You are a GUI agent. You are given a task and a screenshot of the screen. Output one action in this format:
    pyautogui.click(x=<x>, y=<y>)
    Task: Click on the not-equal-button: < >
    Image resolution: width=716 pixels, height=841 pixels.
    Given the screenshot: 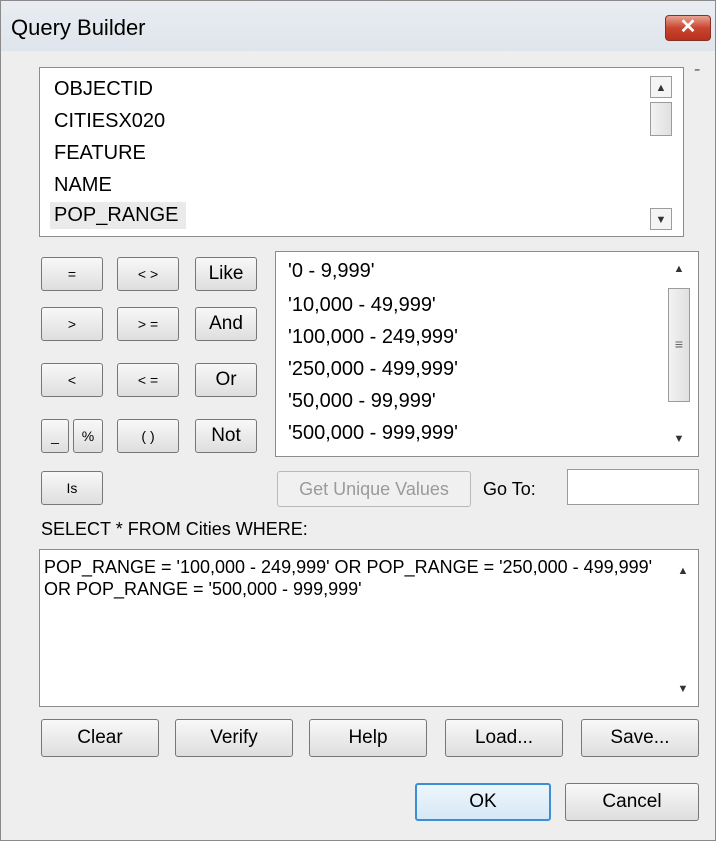 What is the action you would take?
    pyautogui.click(x=148, y=274)
    